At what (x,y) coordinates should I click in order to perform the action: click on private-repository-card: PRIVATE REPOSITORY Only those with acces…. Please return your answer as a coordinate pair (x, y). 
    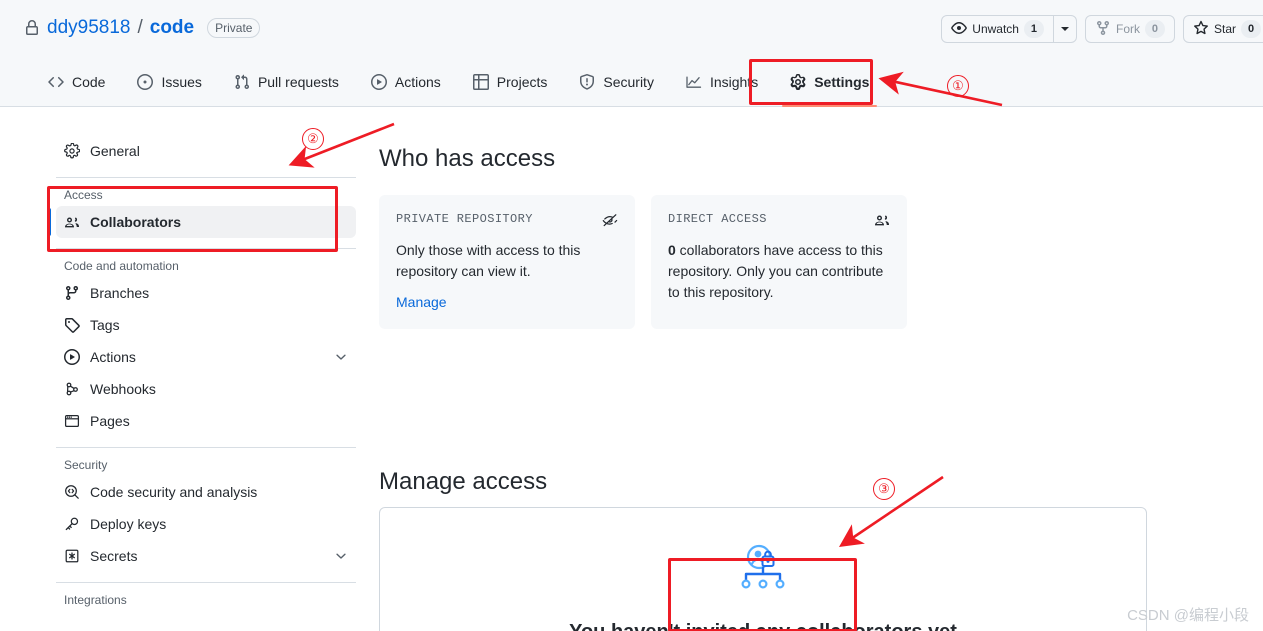
    Looking at the image, I should click on (507, 262).